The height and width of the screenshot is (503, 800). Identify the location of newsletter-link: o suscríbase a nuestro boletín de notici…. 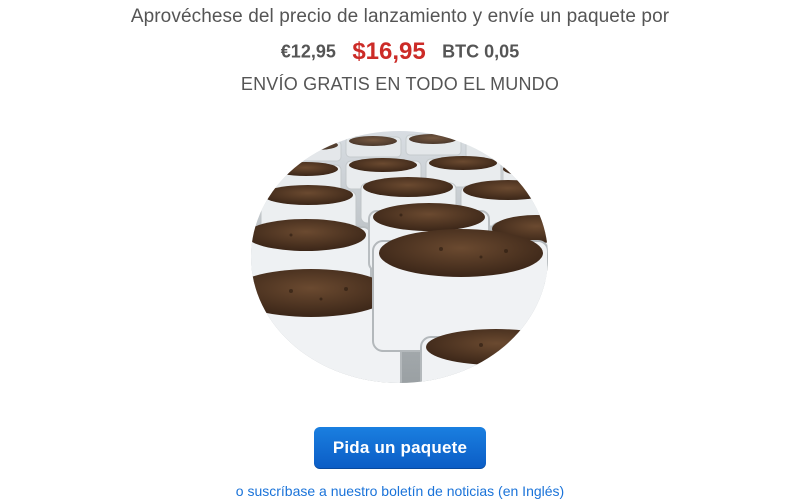
(400, 491).